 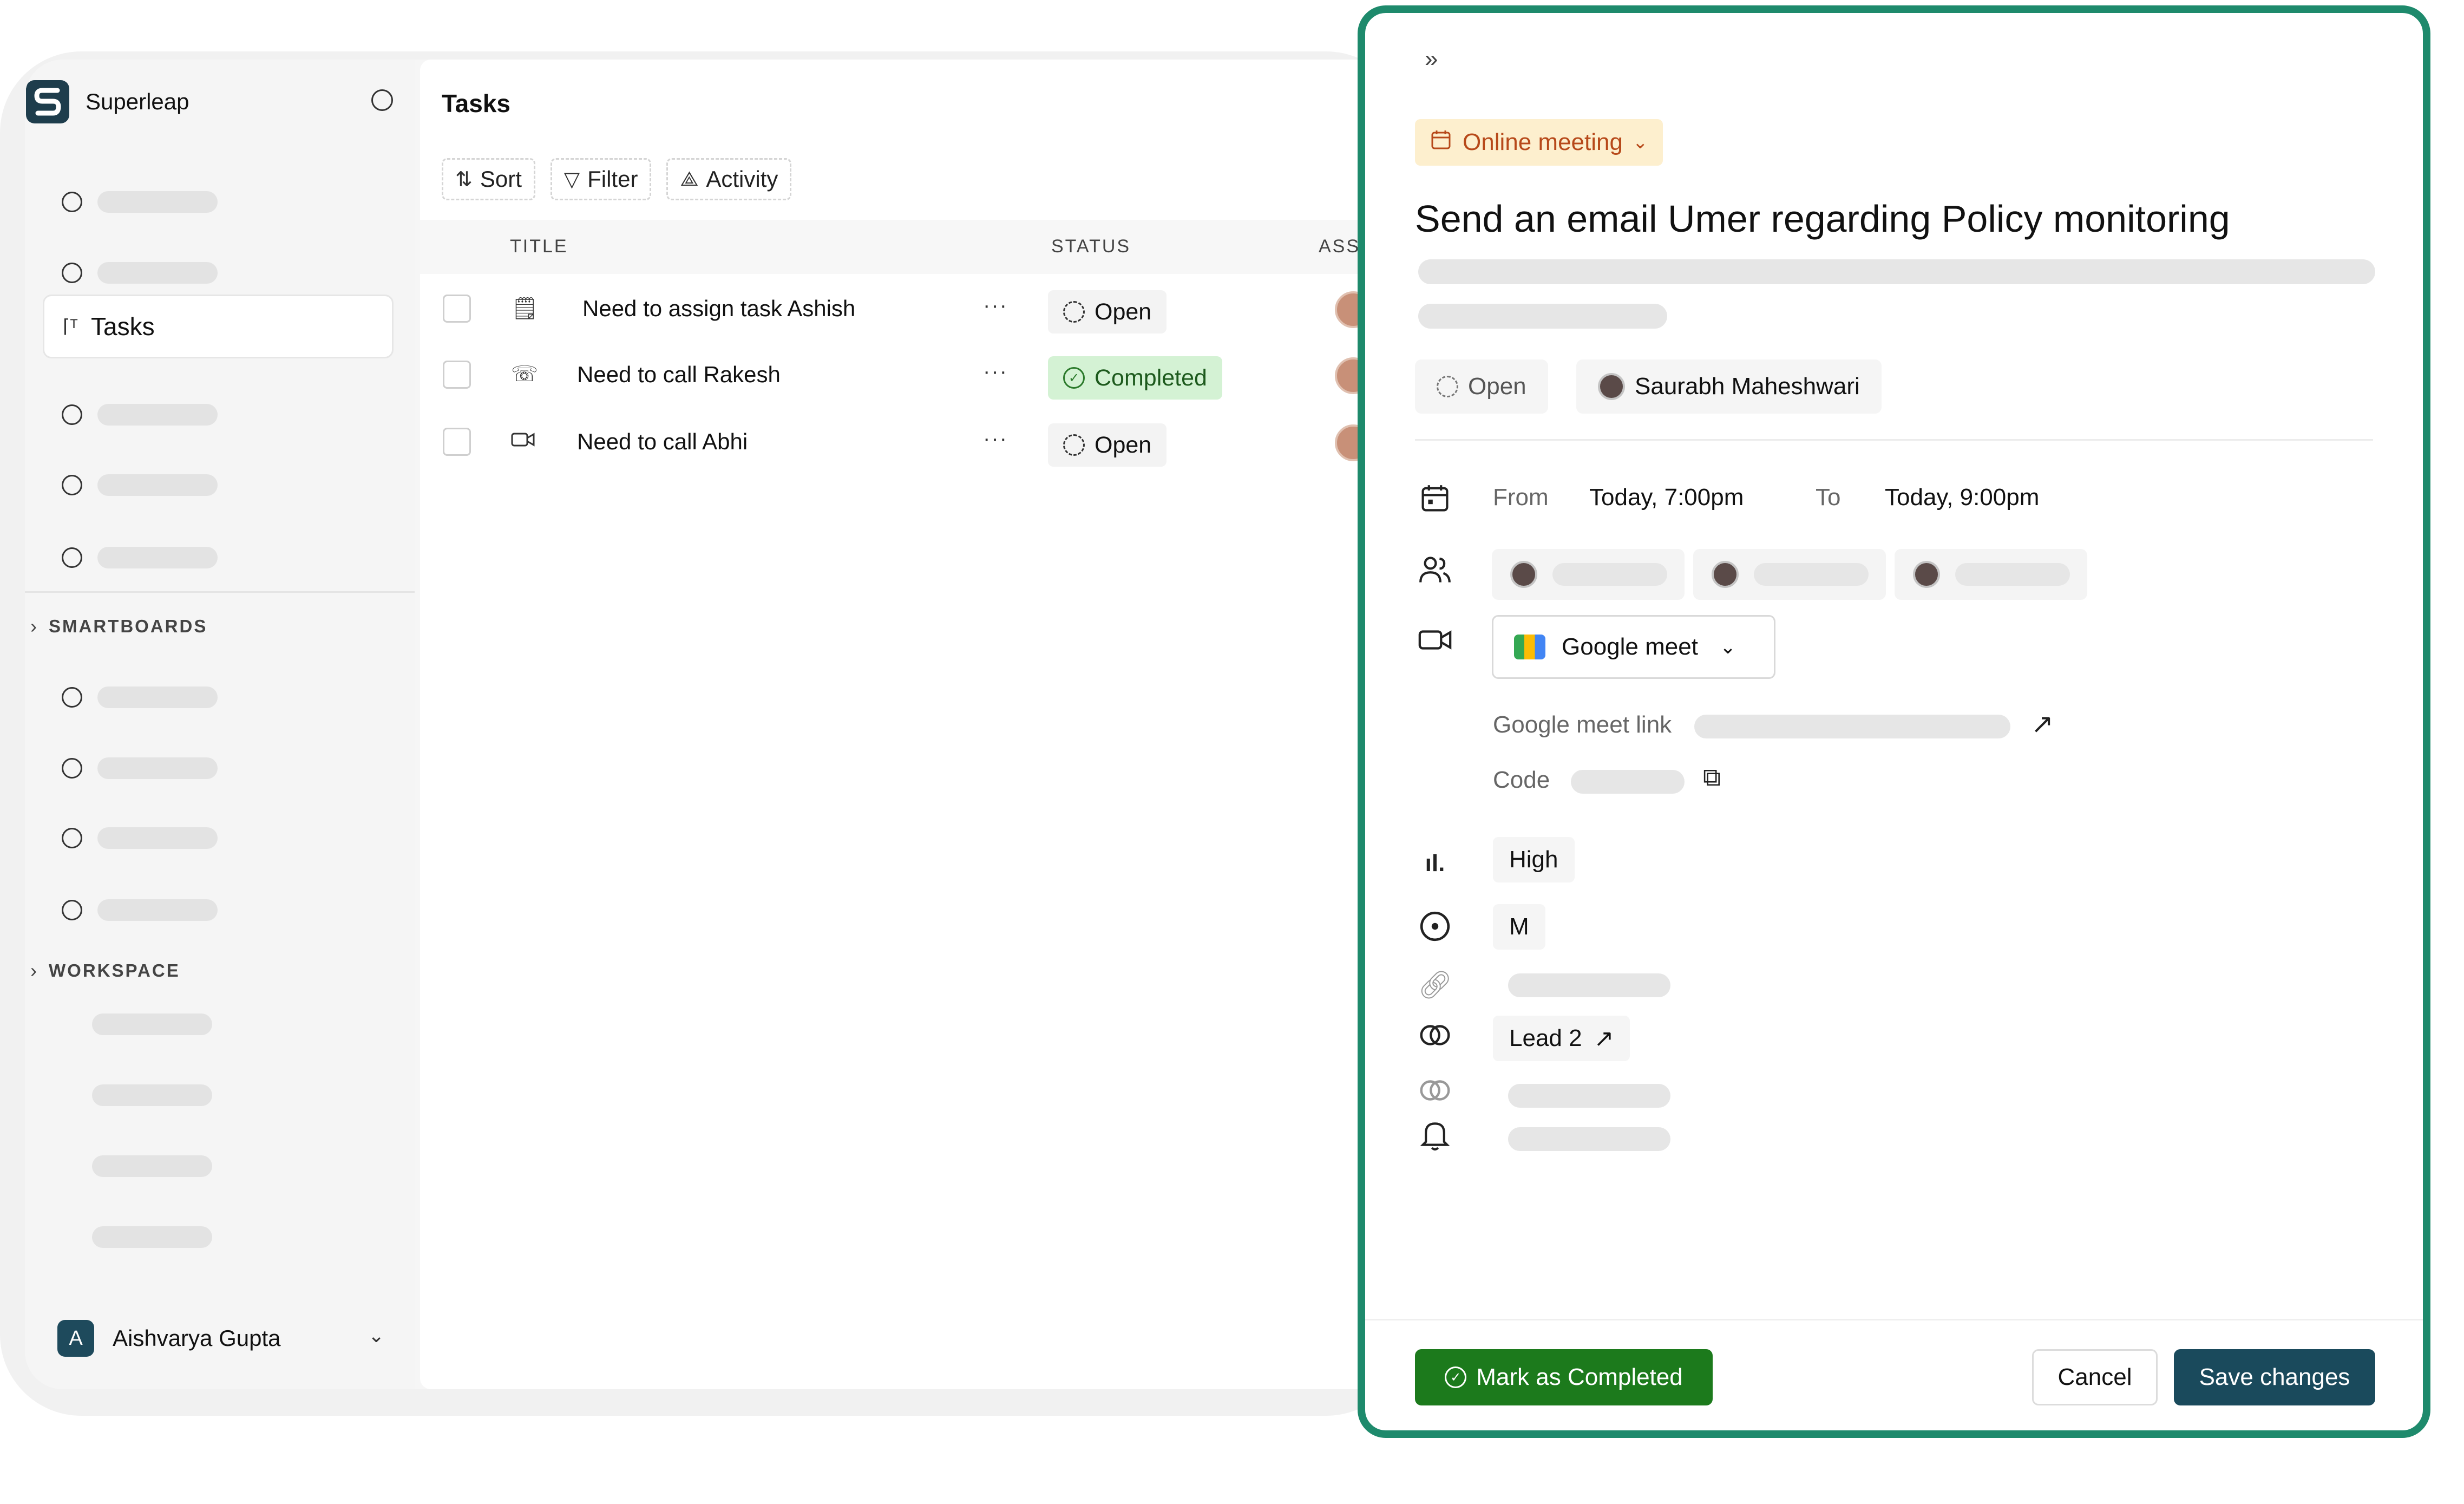 I want to click on section-smartboards: › SMARTBOARDS, so click(x=118, y=626).